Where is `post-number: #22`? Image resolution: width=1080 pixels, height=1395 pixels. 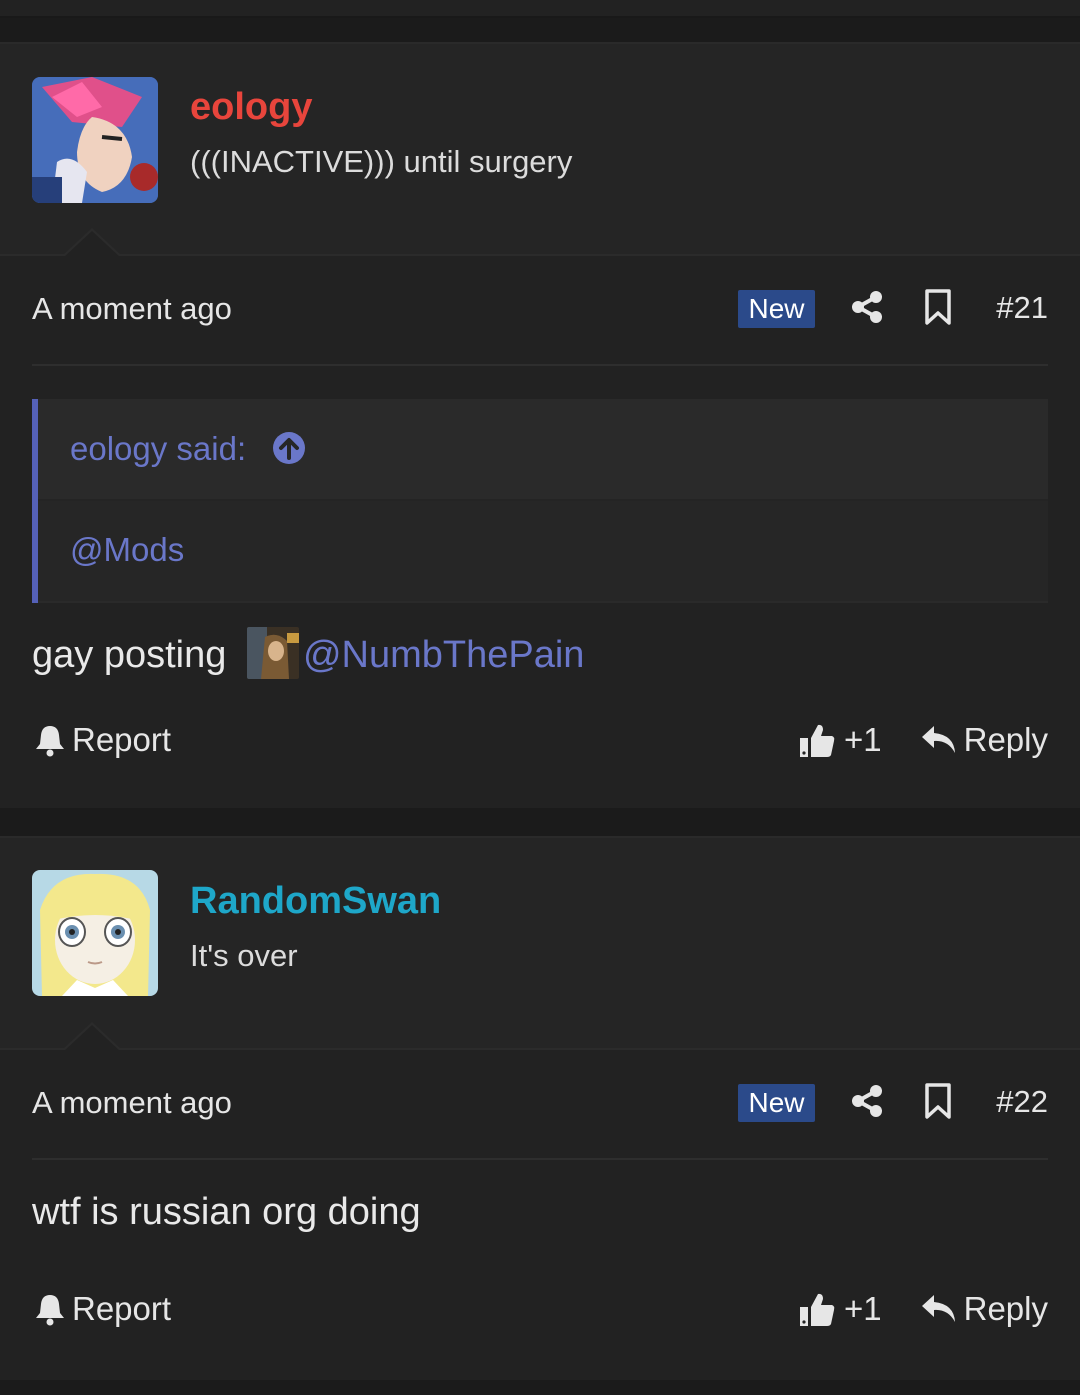 post-number: #22 is located at coordinates (1022, 1102).